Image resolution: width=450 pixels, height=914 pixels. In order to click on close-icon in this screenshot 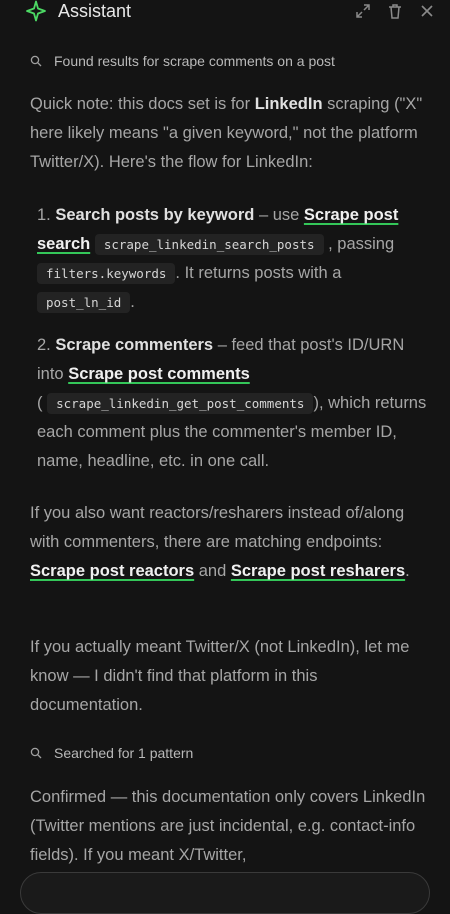, I will do `click(427, 11)`.